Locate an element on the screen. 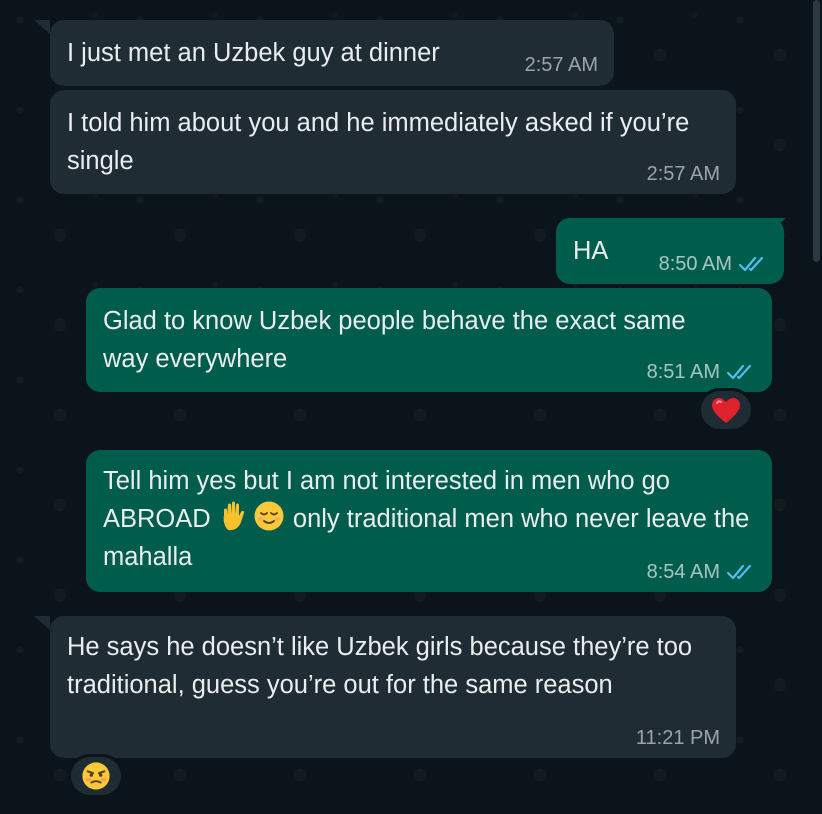 This screenshot has height=814, width=822. message-time: 11:21 PM is located at coordinates (677, 738).